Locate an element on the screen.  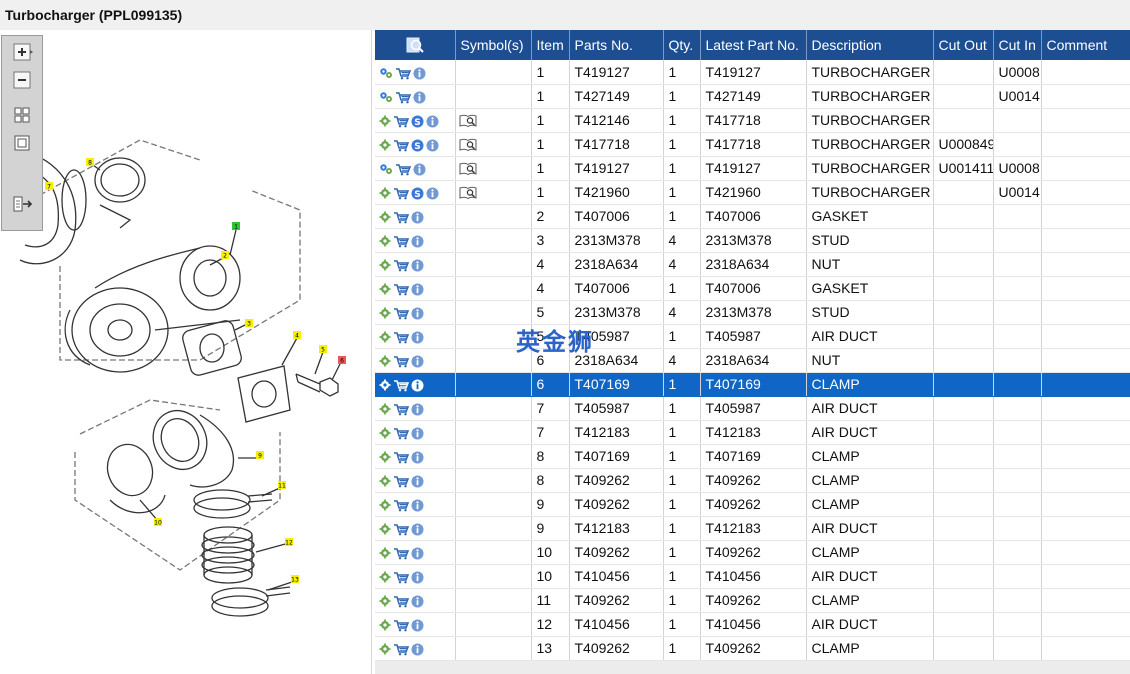
column-header-latest-part-no: Latest Part No. is located at coordinates (753, 45).